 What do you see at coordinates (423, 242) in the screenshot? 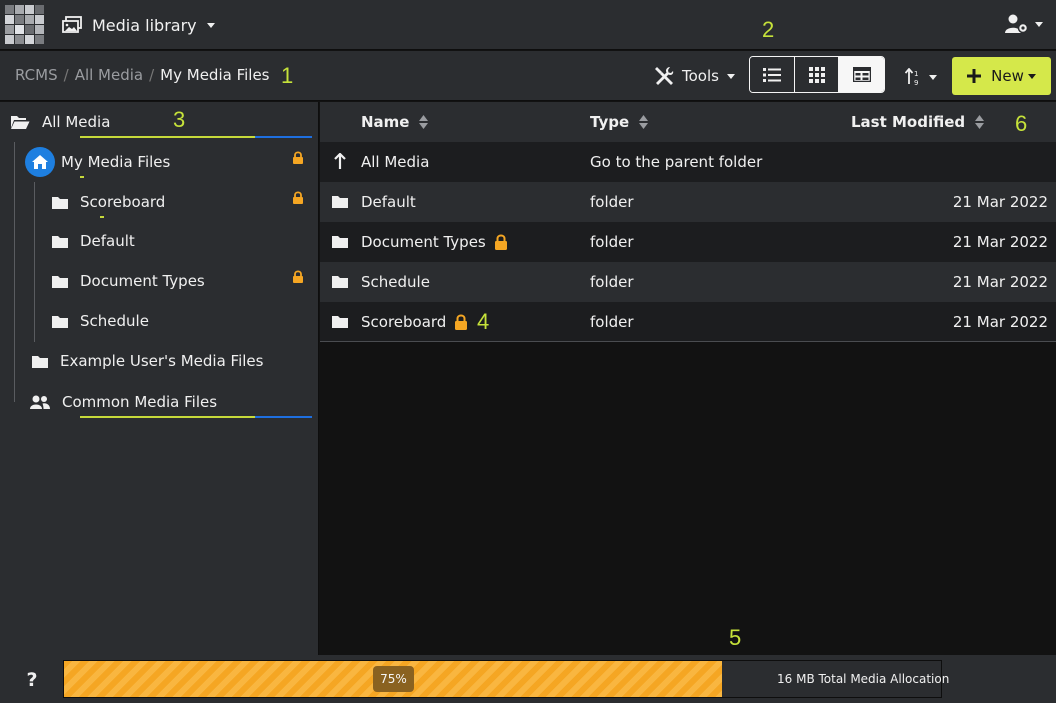
I see `row-name: Document Types` at bounding box center [423, 242].